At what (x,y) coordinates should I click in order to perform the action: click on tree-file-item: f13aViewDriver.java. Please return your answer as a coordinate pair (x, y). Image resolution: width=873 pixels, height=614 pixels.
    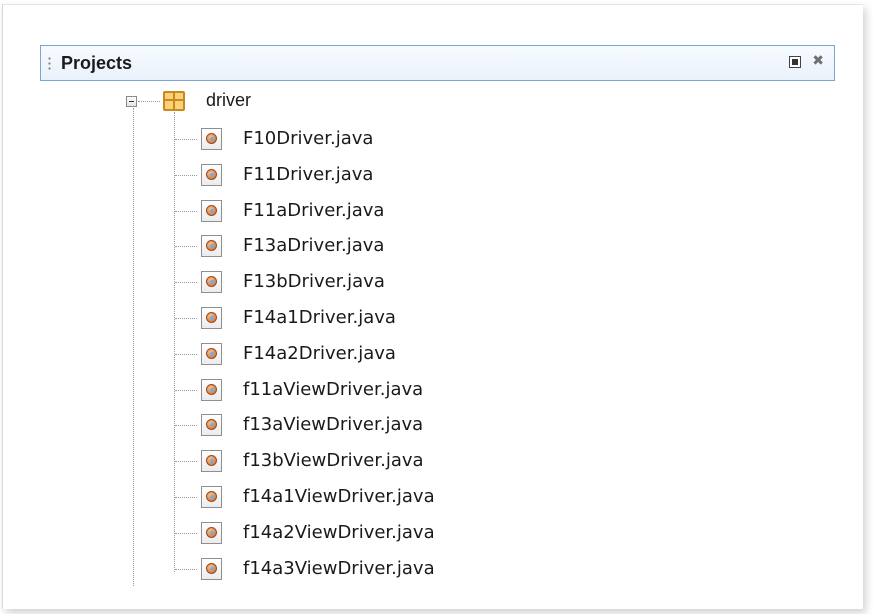
    Looking at the image, I should click on (300, 425).